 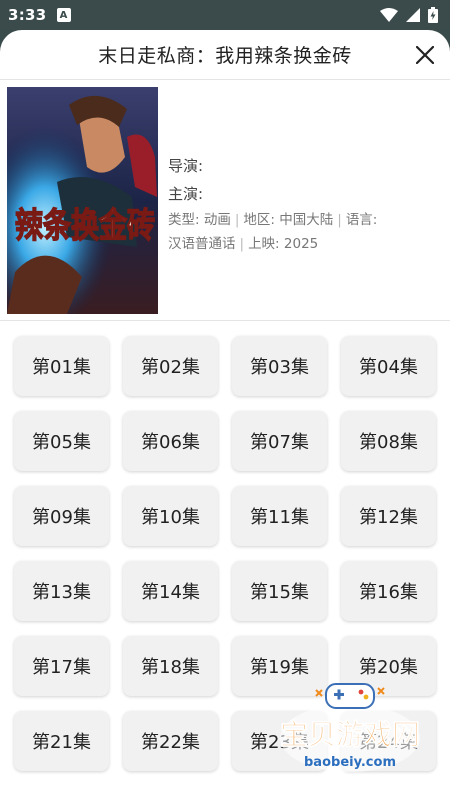 I want to click on watermark-logo: 宝贝游戏网 baobeiy.com, so click(x=350, y=727).